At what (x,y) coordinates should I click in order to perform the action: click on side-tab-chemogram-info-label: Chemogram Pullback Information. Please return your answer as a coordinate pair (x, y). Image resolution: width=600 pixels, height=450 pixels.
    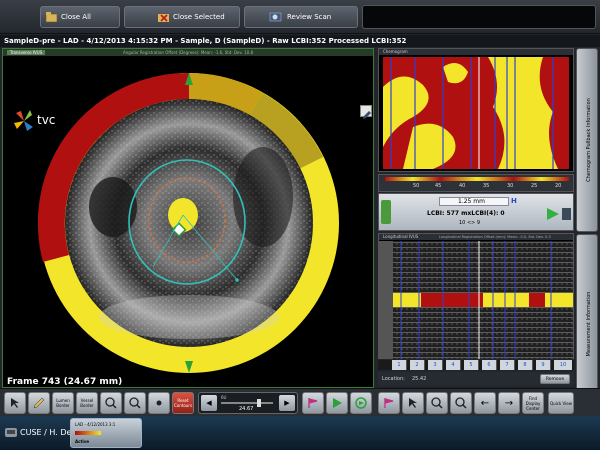
    Looking at the image, I should click on (589, 140).